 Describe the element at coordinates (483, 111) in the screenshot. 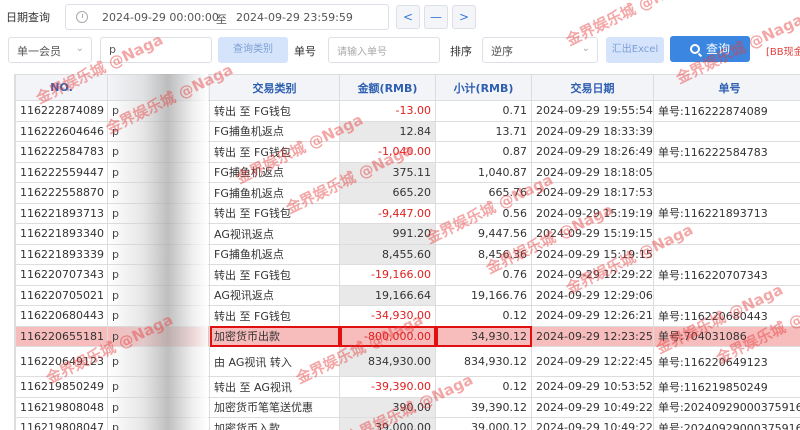

I see `cell-subtotal: 0.71` at that location.